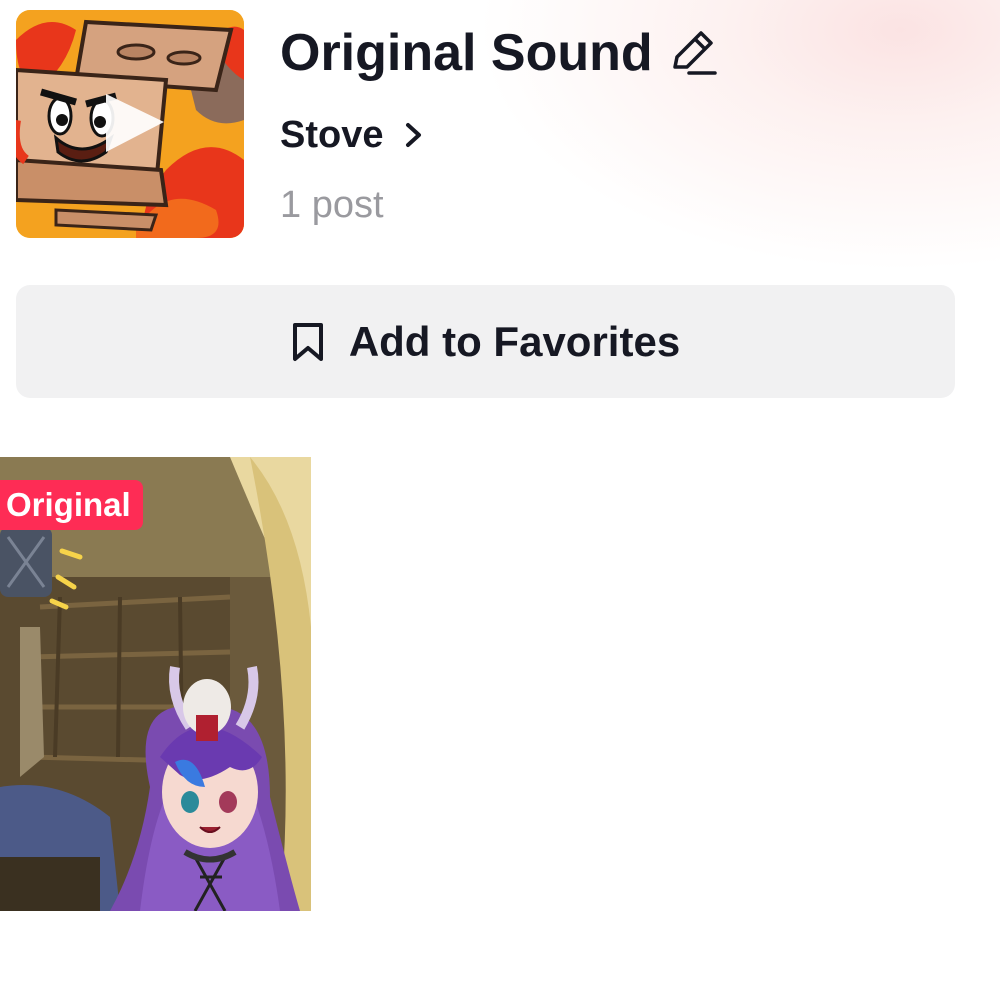  I want to click on cover-artwork, so click(130, 124).